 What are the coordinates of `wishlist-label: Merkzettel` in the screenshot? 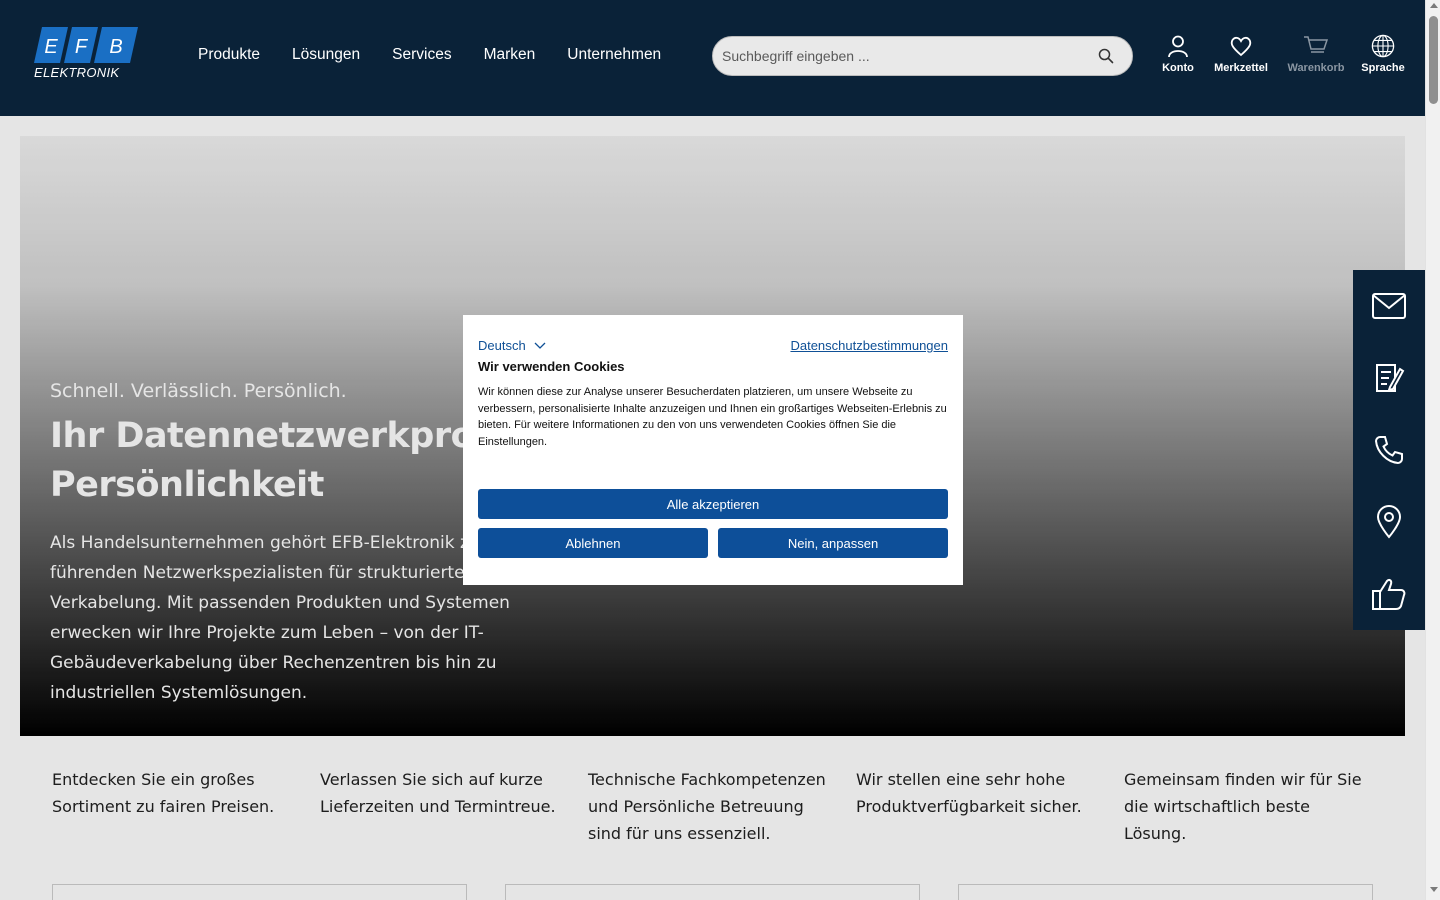 It's located at (1241, 68).